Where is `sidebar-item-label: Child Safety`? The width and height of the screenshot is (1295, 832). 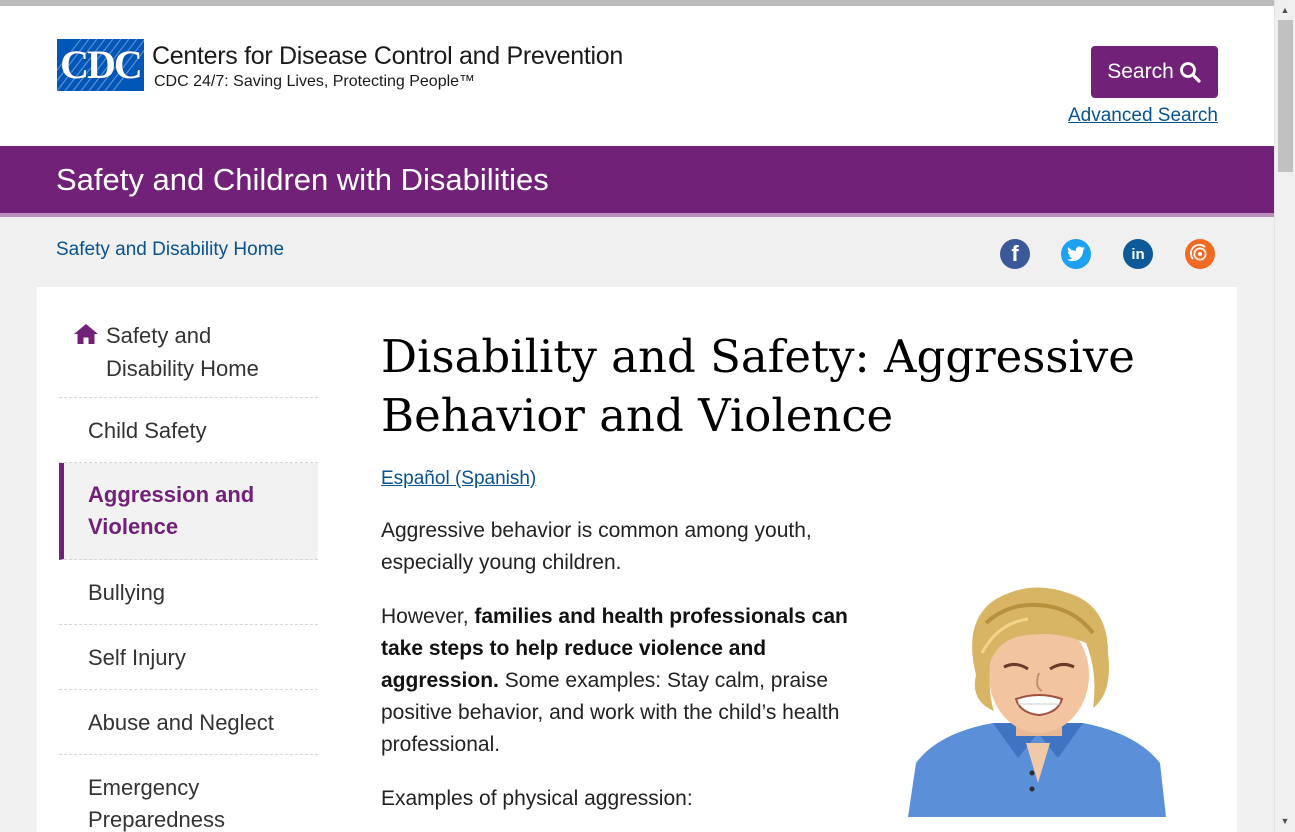
sidebar-item-label: Child Safety is located at coordinates (147, 430).